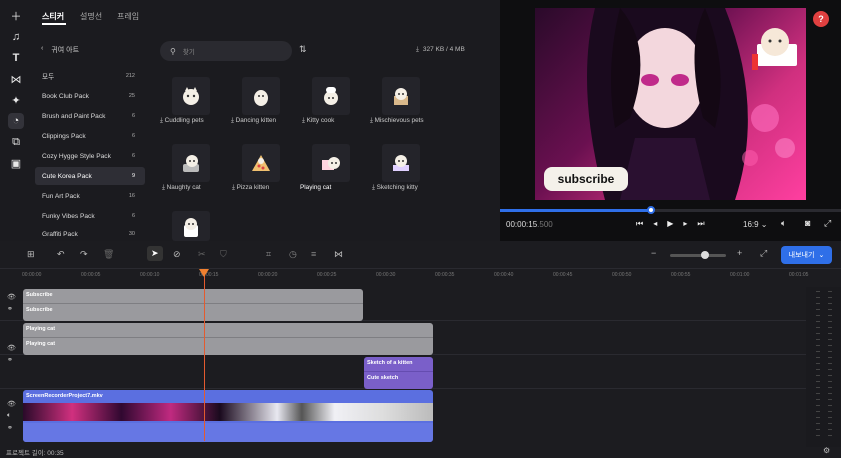  Describe the element at coordinates (204, 355) in the screenshot. I see `playhead` at that location.